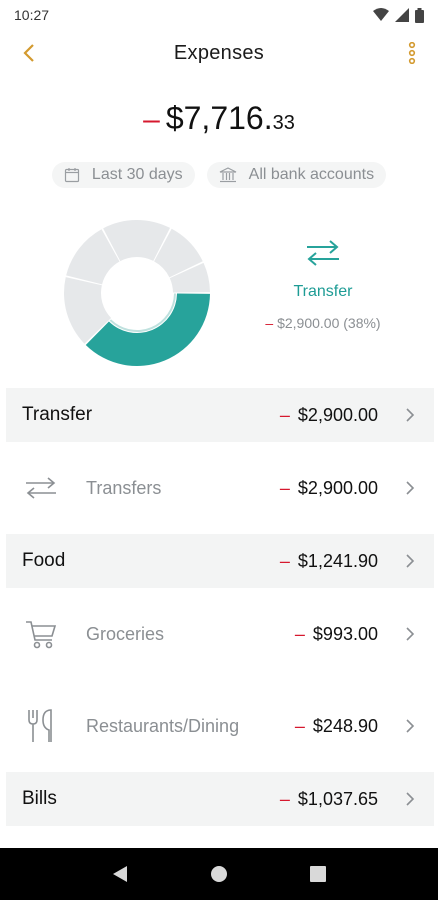 This screenshot has height=900, width=438. Describe the element at coordinates (137, 174) in the screenshot. I see `date-range-label: Last 30 days` at that location.